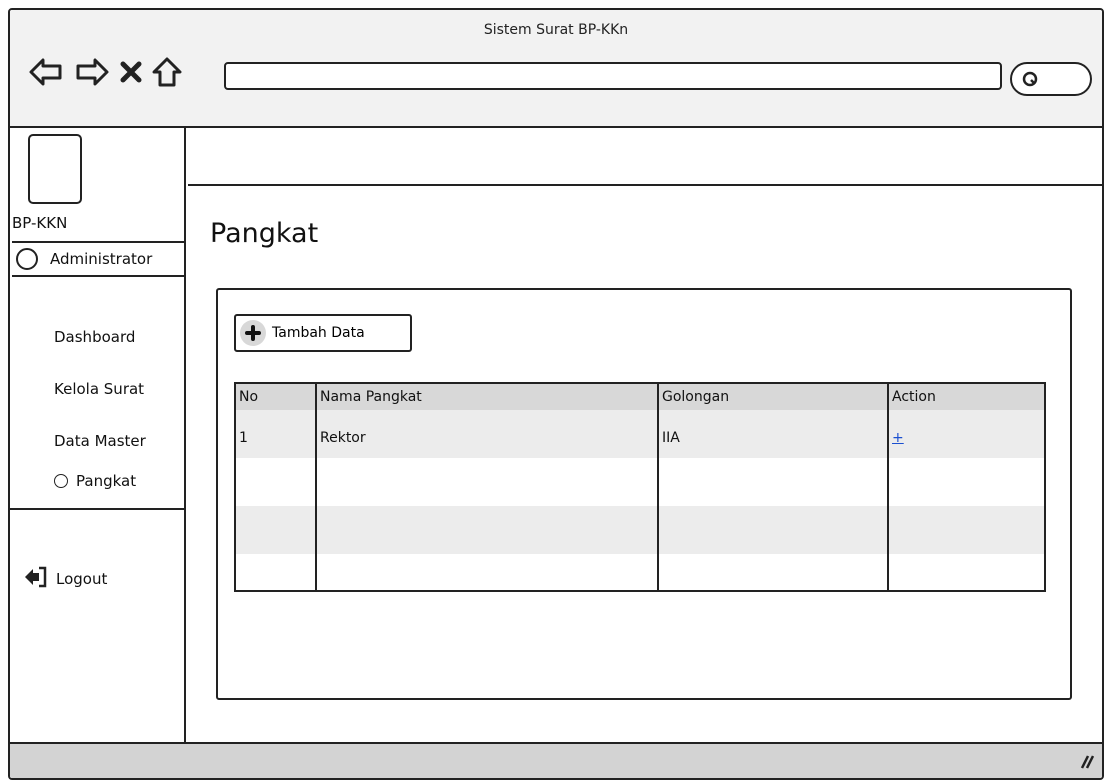  Describe the element at coordinates (645, 185) in the screenshot. I see `header-divider` at that location.